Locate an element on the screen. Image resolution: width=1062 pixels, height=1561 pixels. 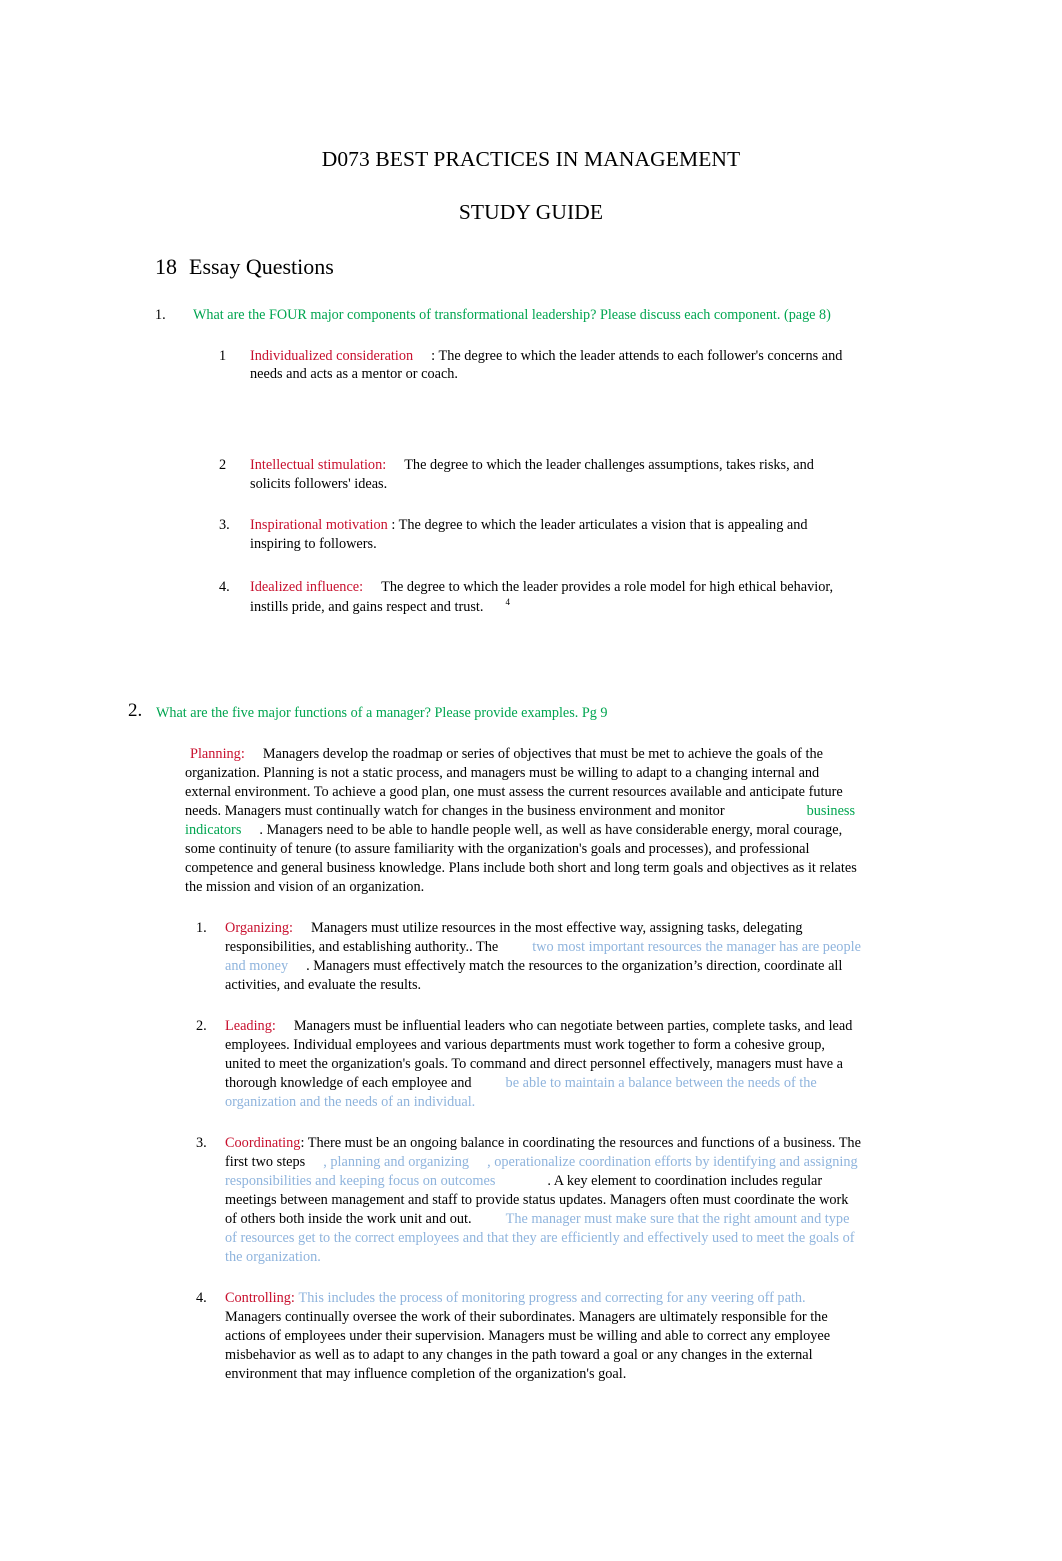
function-2-marker: 2. is located at coordinates (201, 1025).